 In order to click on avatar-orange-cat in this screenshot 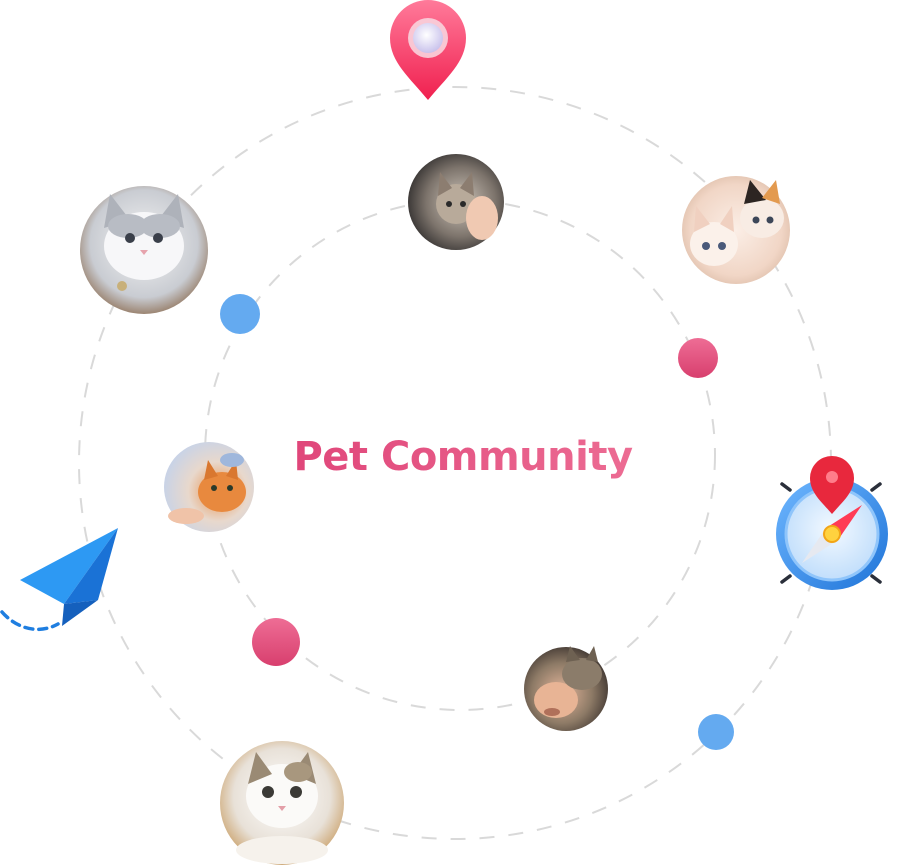, I will do `click(209, 487)`.